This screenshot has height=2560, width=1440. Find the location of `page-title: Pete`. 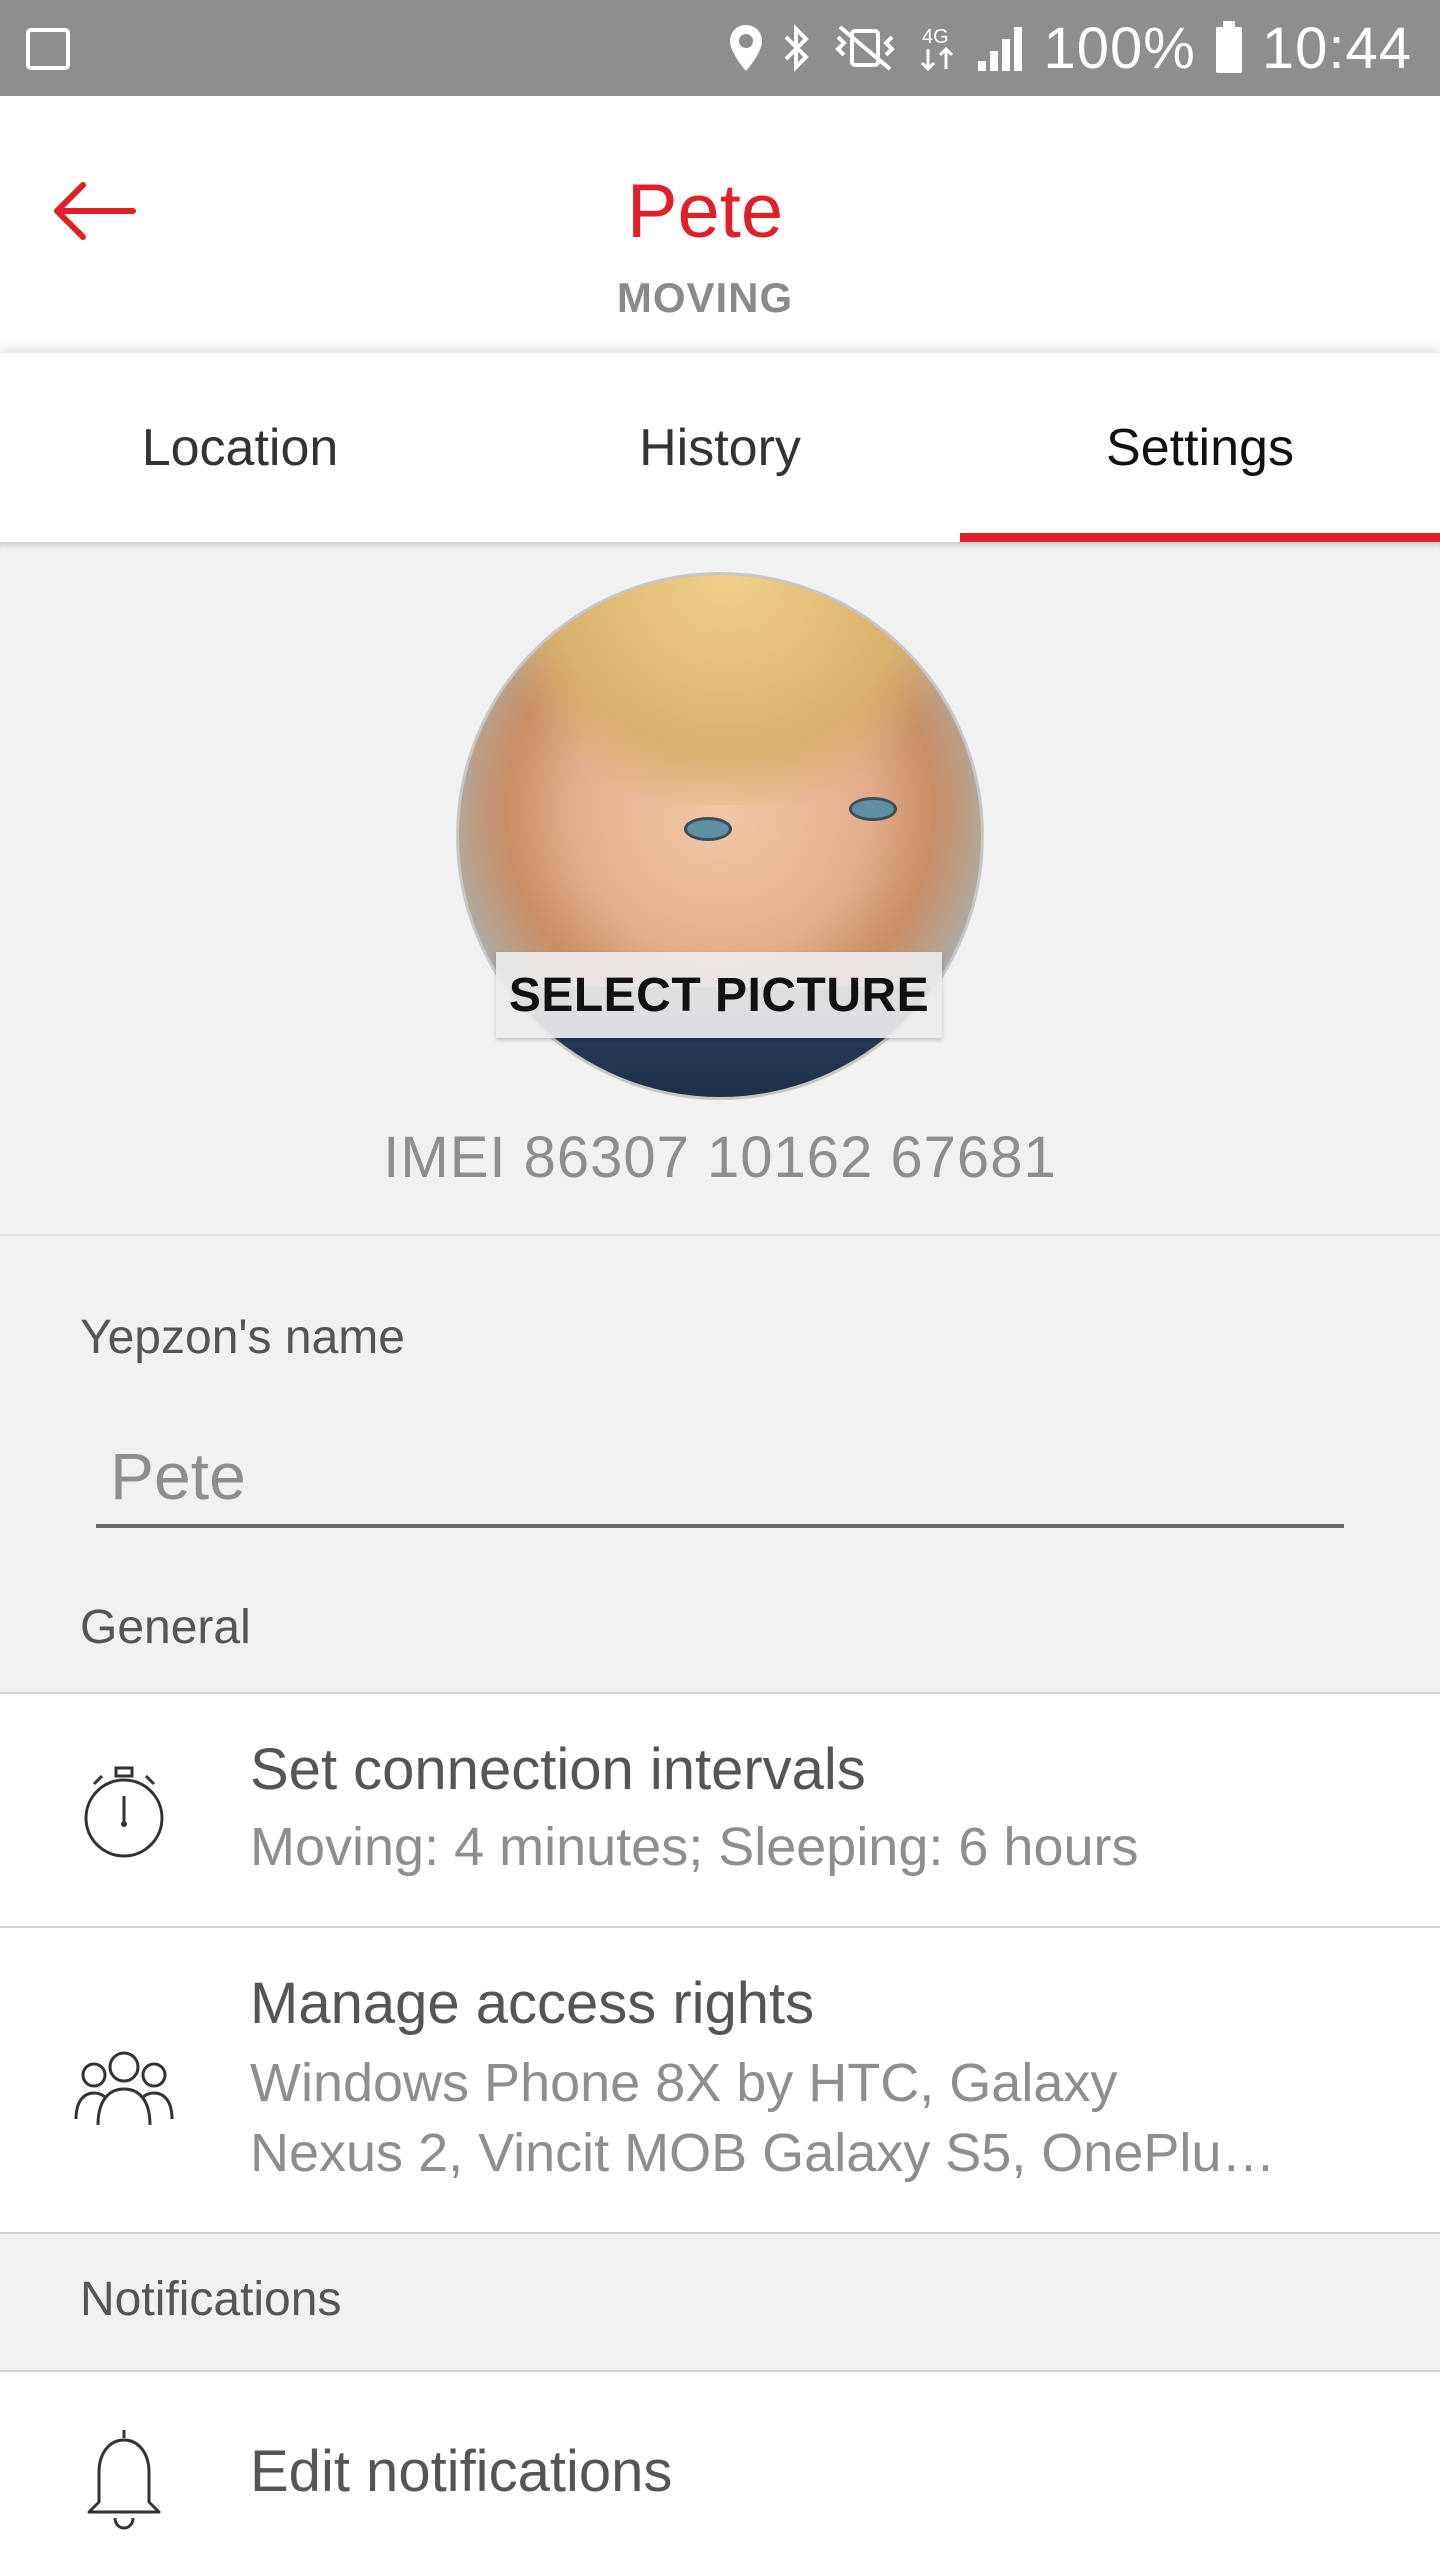

page-title: Pete is located at coordinates (705, 211).